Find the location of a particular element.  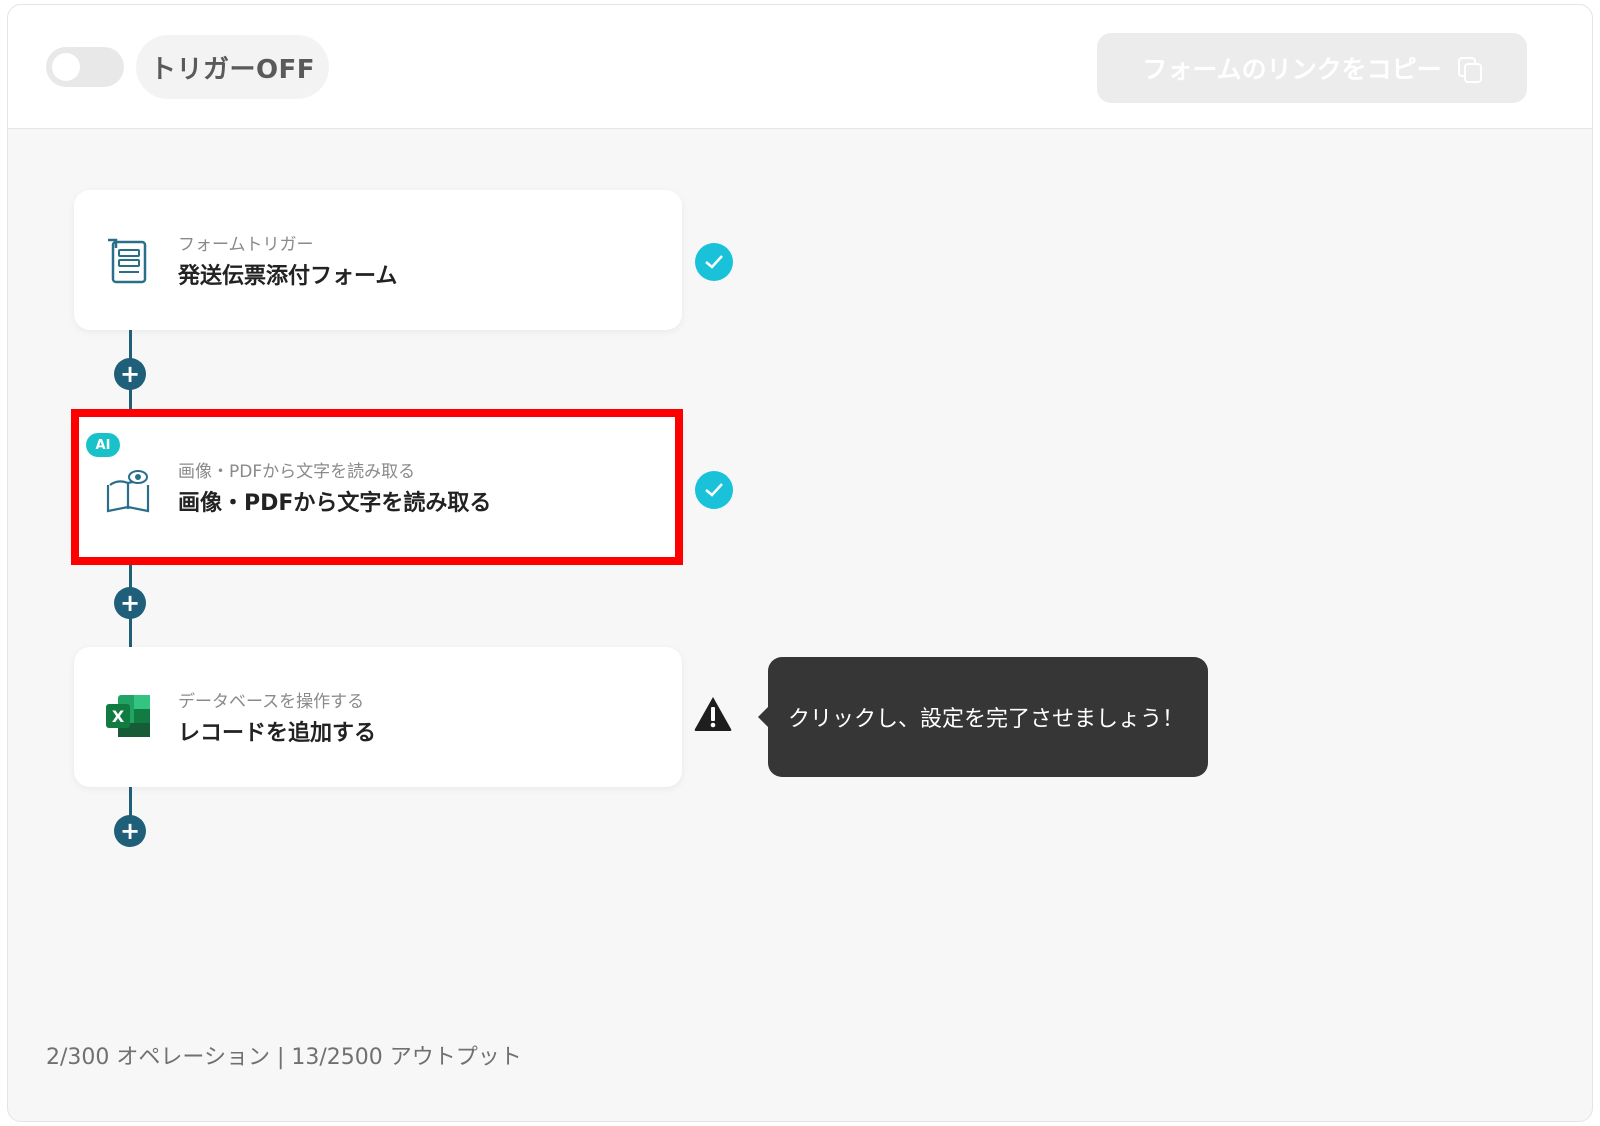

form-icon is located at coordinates (127, 261).